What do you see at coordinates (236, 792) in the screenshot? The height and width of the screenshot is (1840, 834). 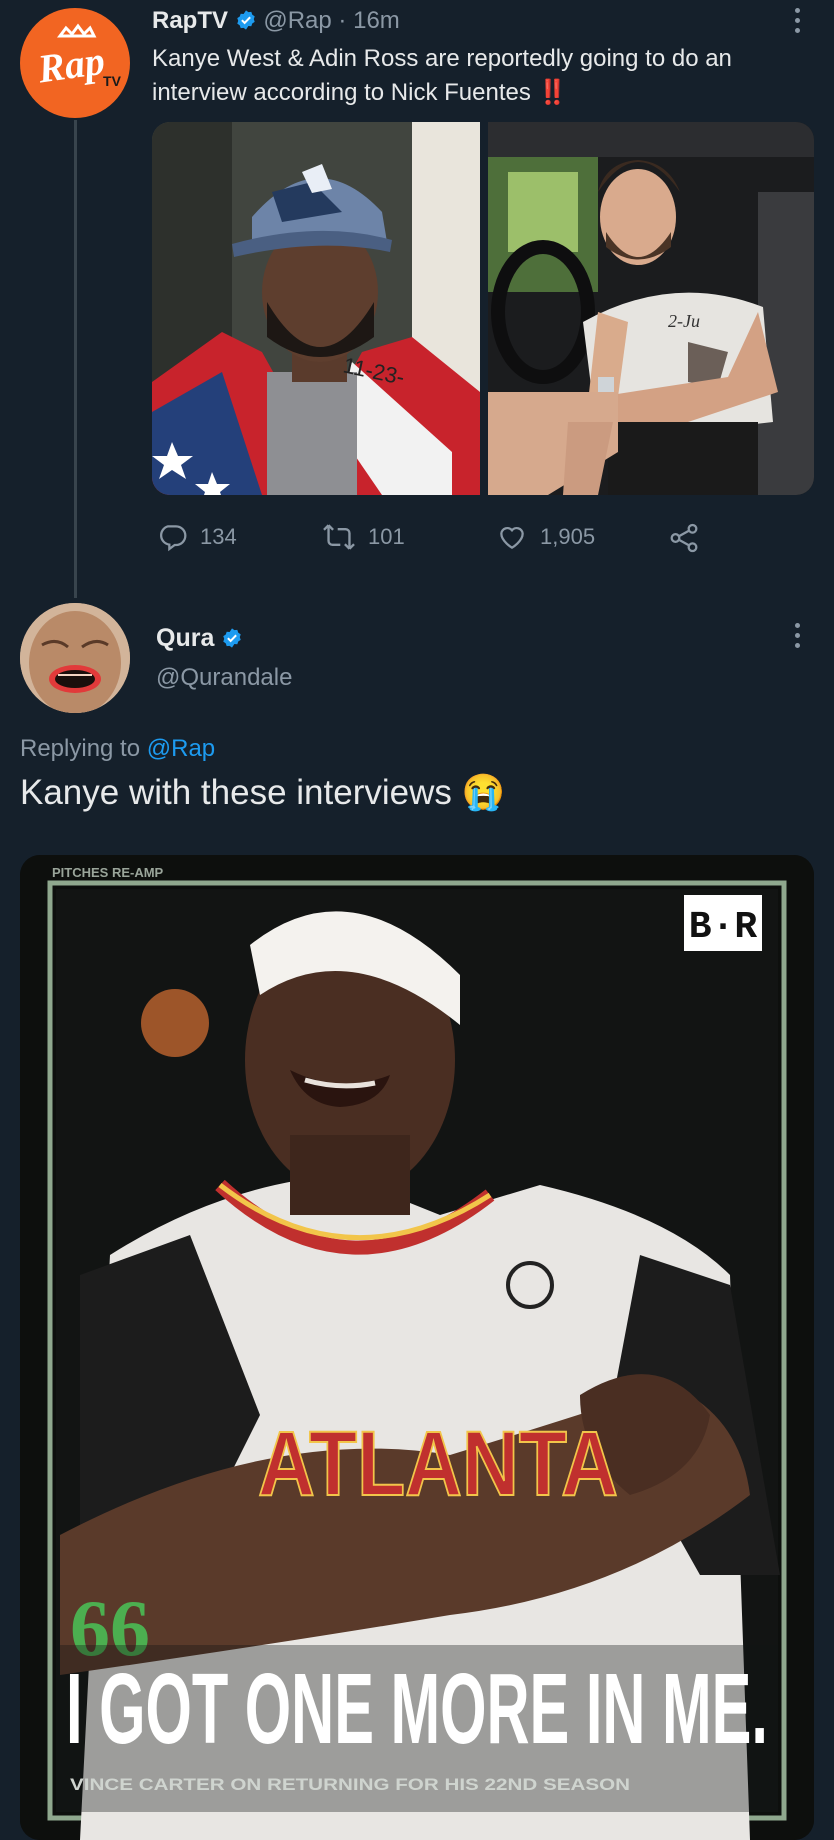 I see `tweet-body: Kanye with these interviews` at bounding box center [236, 792].